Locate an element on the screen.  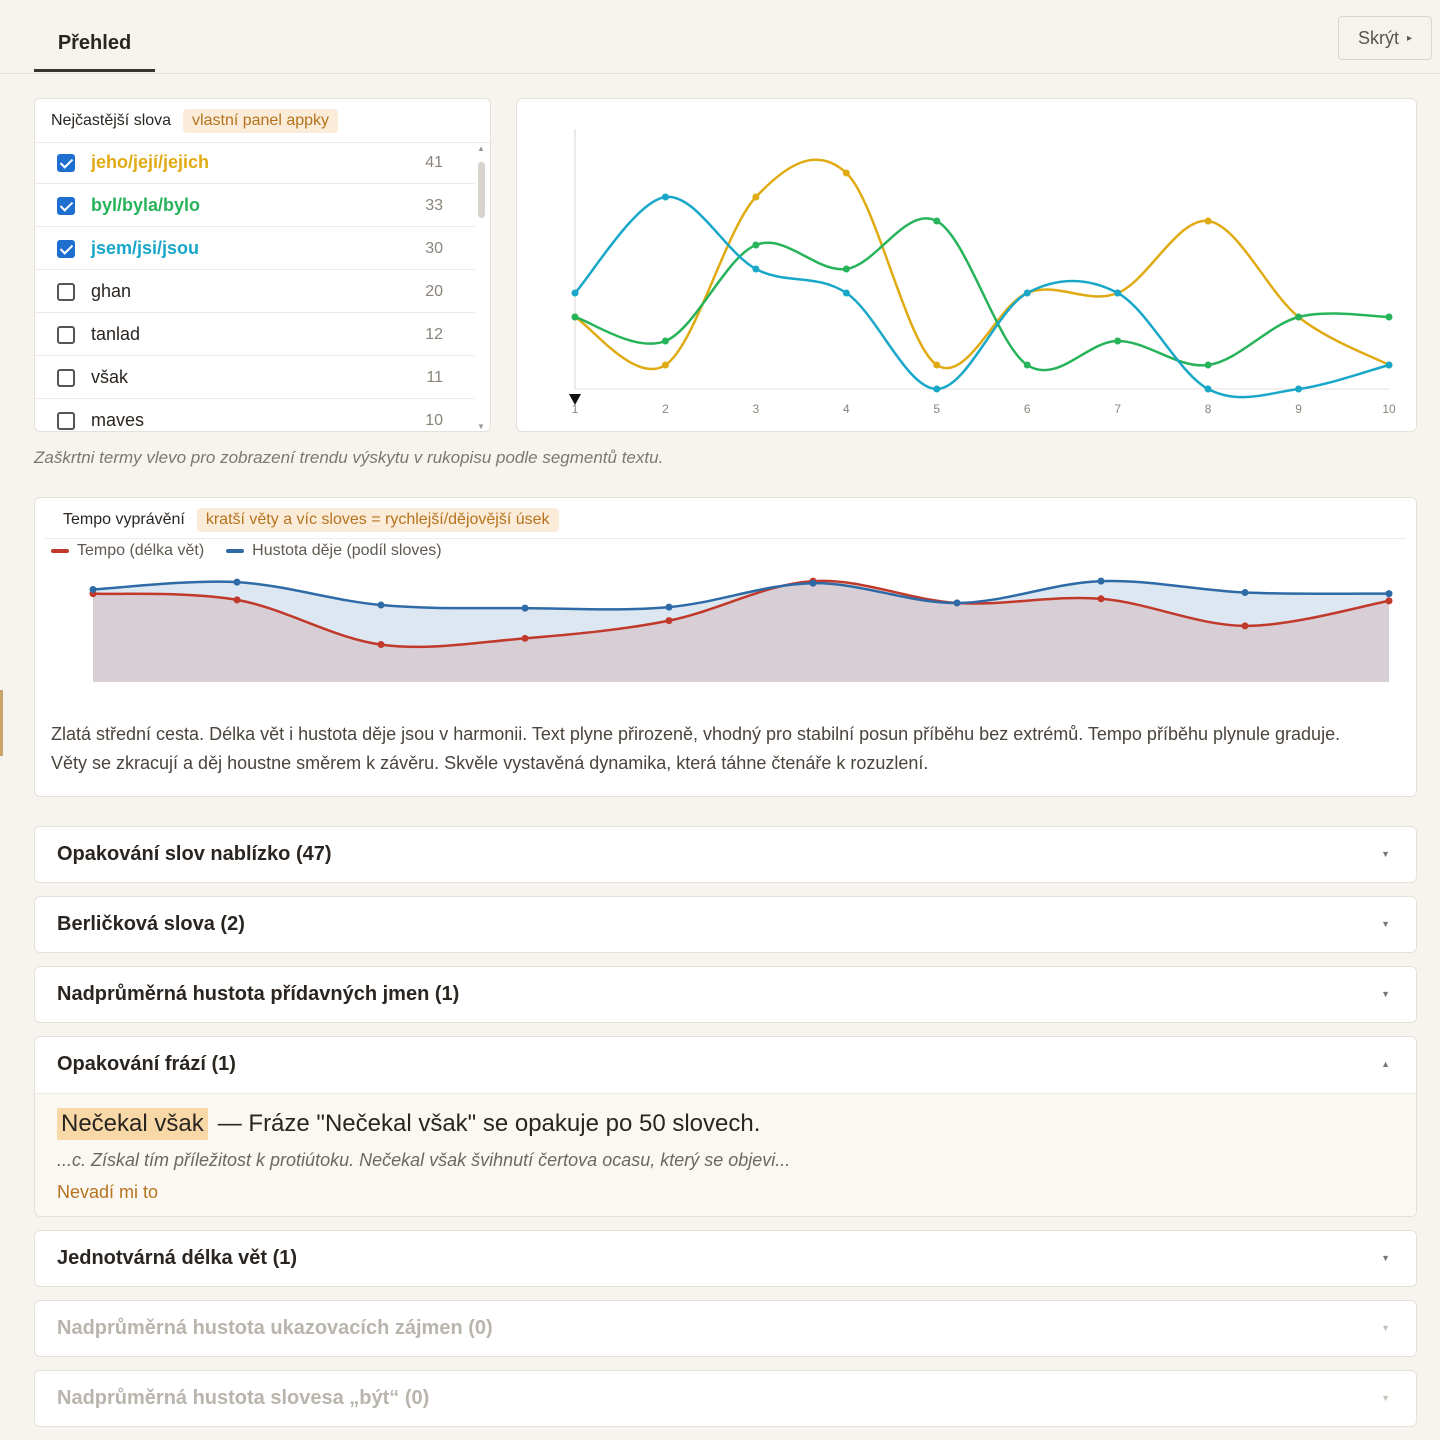
word-count: 20 is located at coordinates (434, 291).